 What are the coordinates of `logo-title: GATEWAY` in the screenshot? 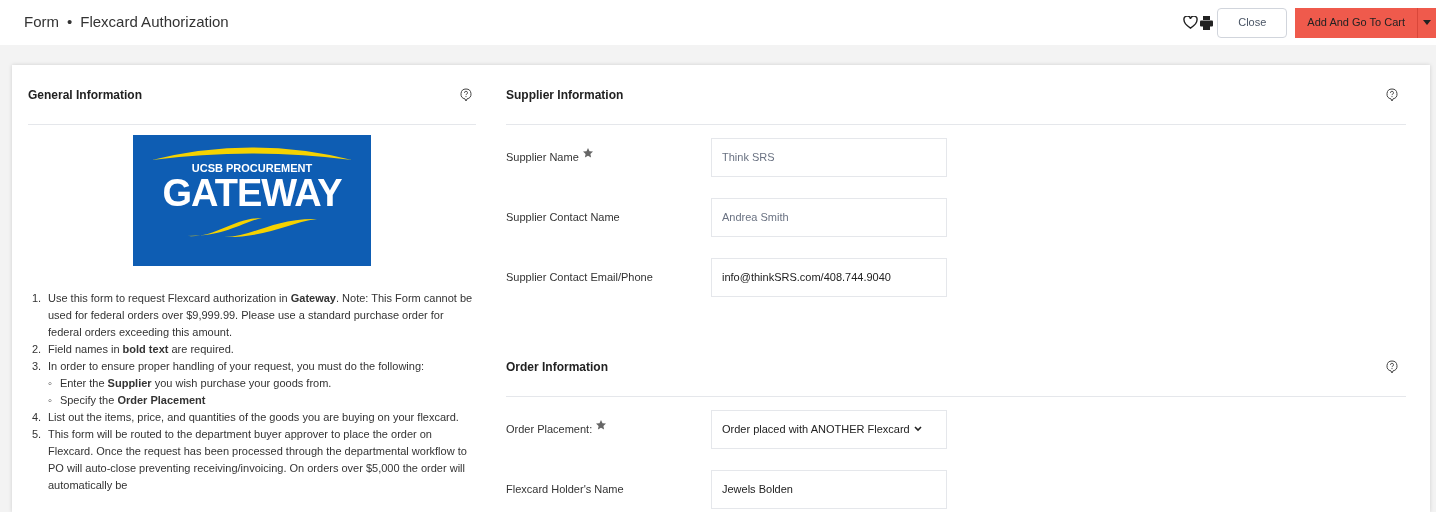 It's located at (252, 193).